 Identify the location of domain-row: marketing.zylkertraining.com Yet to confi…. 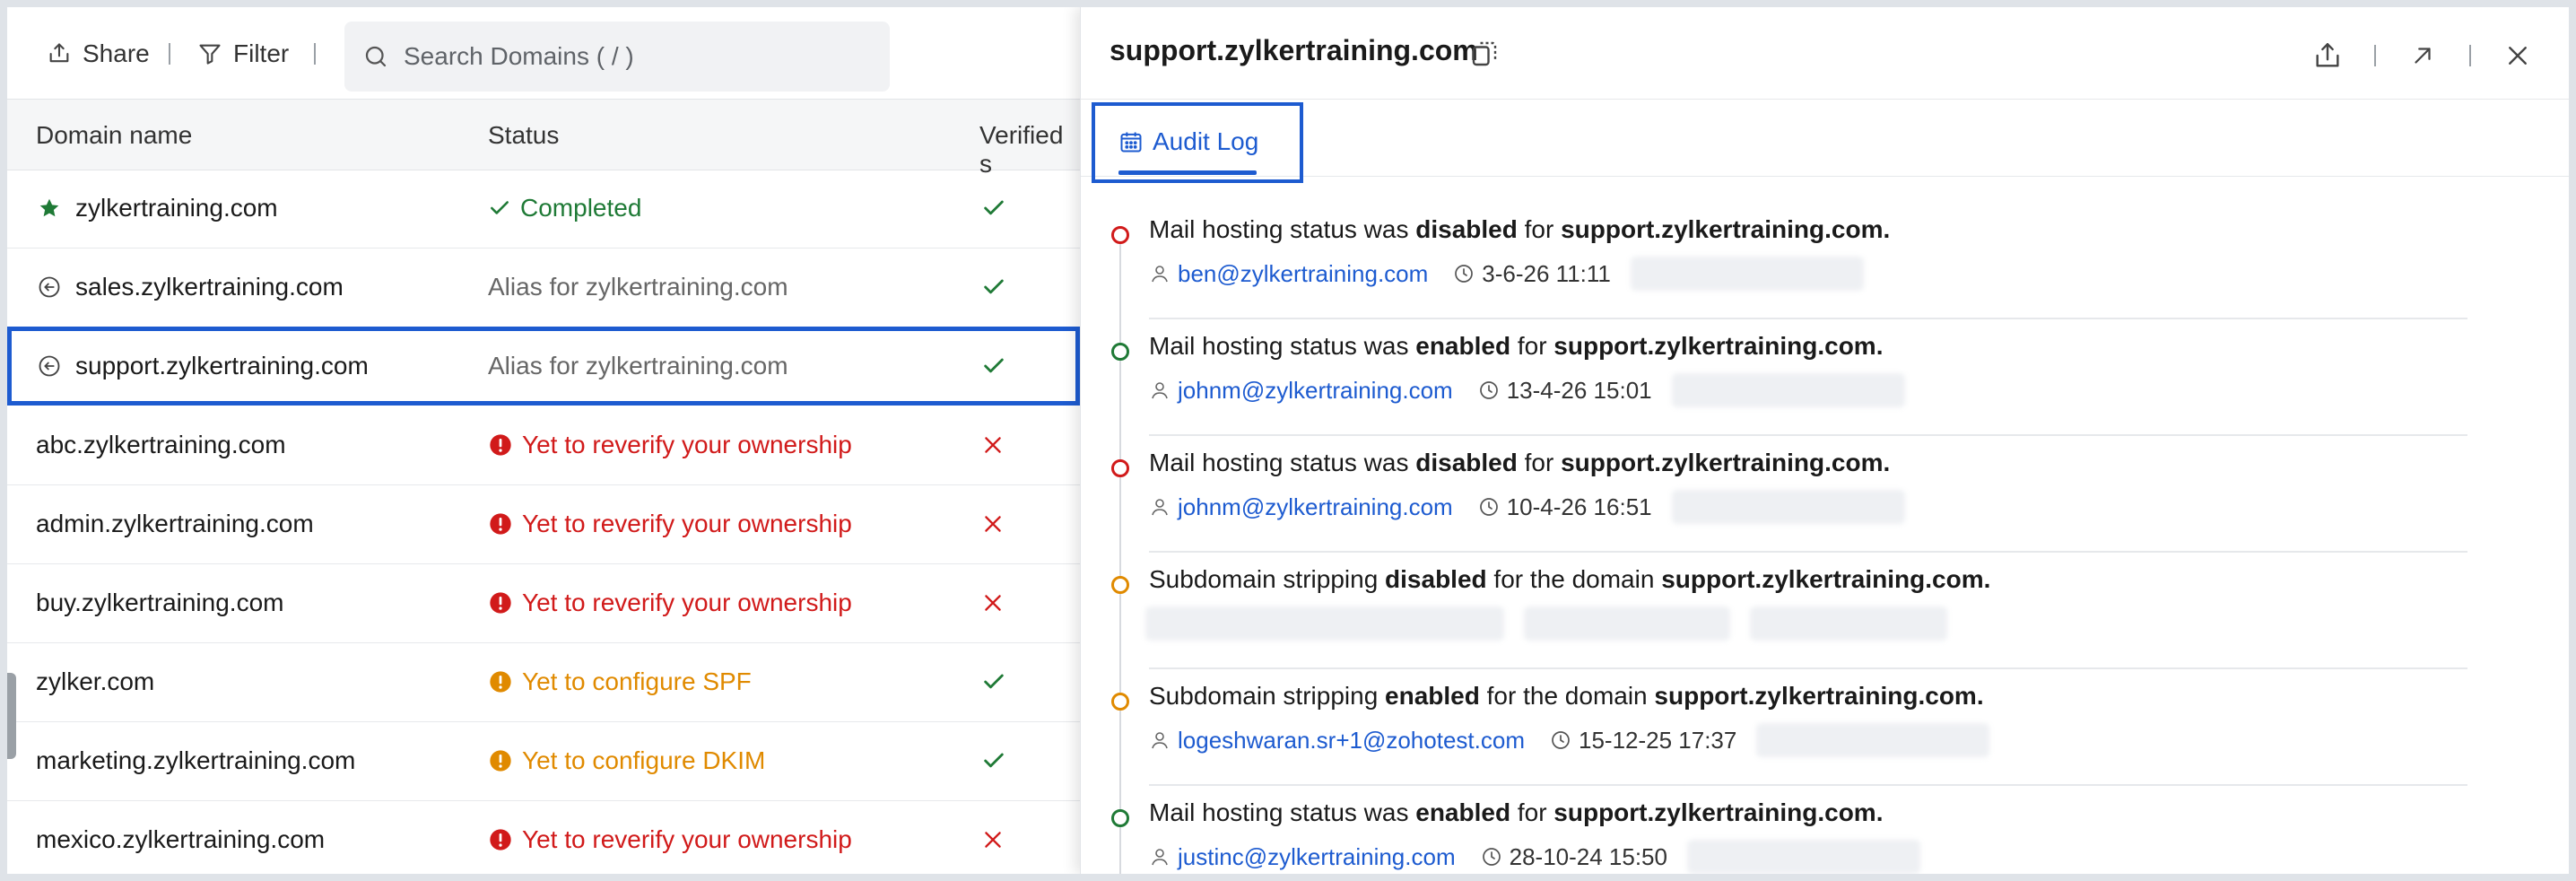
(543, 761).